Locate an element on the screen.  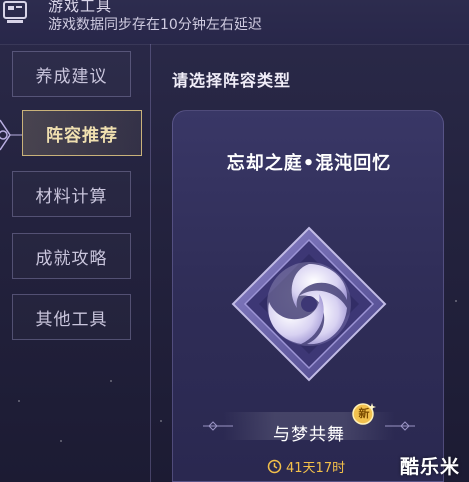
sidebar-item-label: 成就攻略 is located at coordinates (71, 258).